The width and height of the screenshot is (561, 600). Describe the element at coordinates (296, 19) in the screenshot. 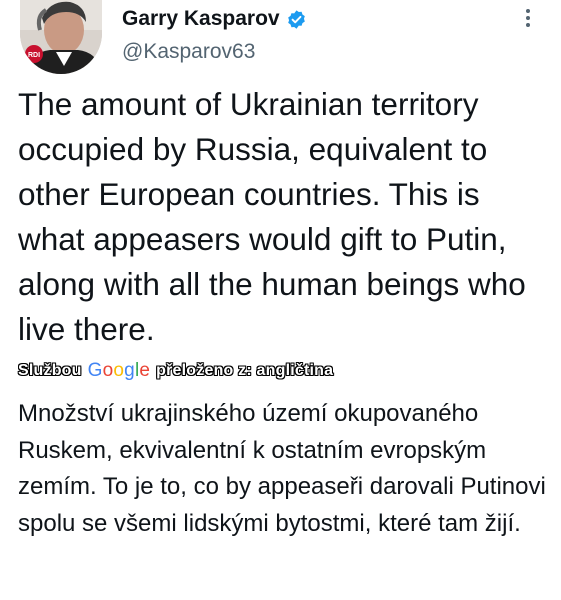

I see `verified-badge-icon` at that location.